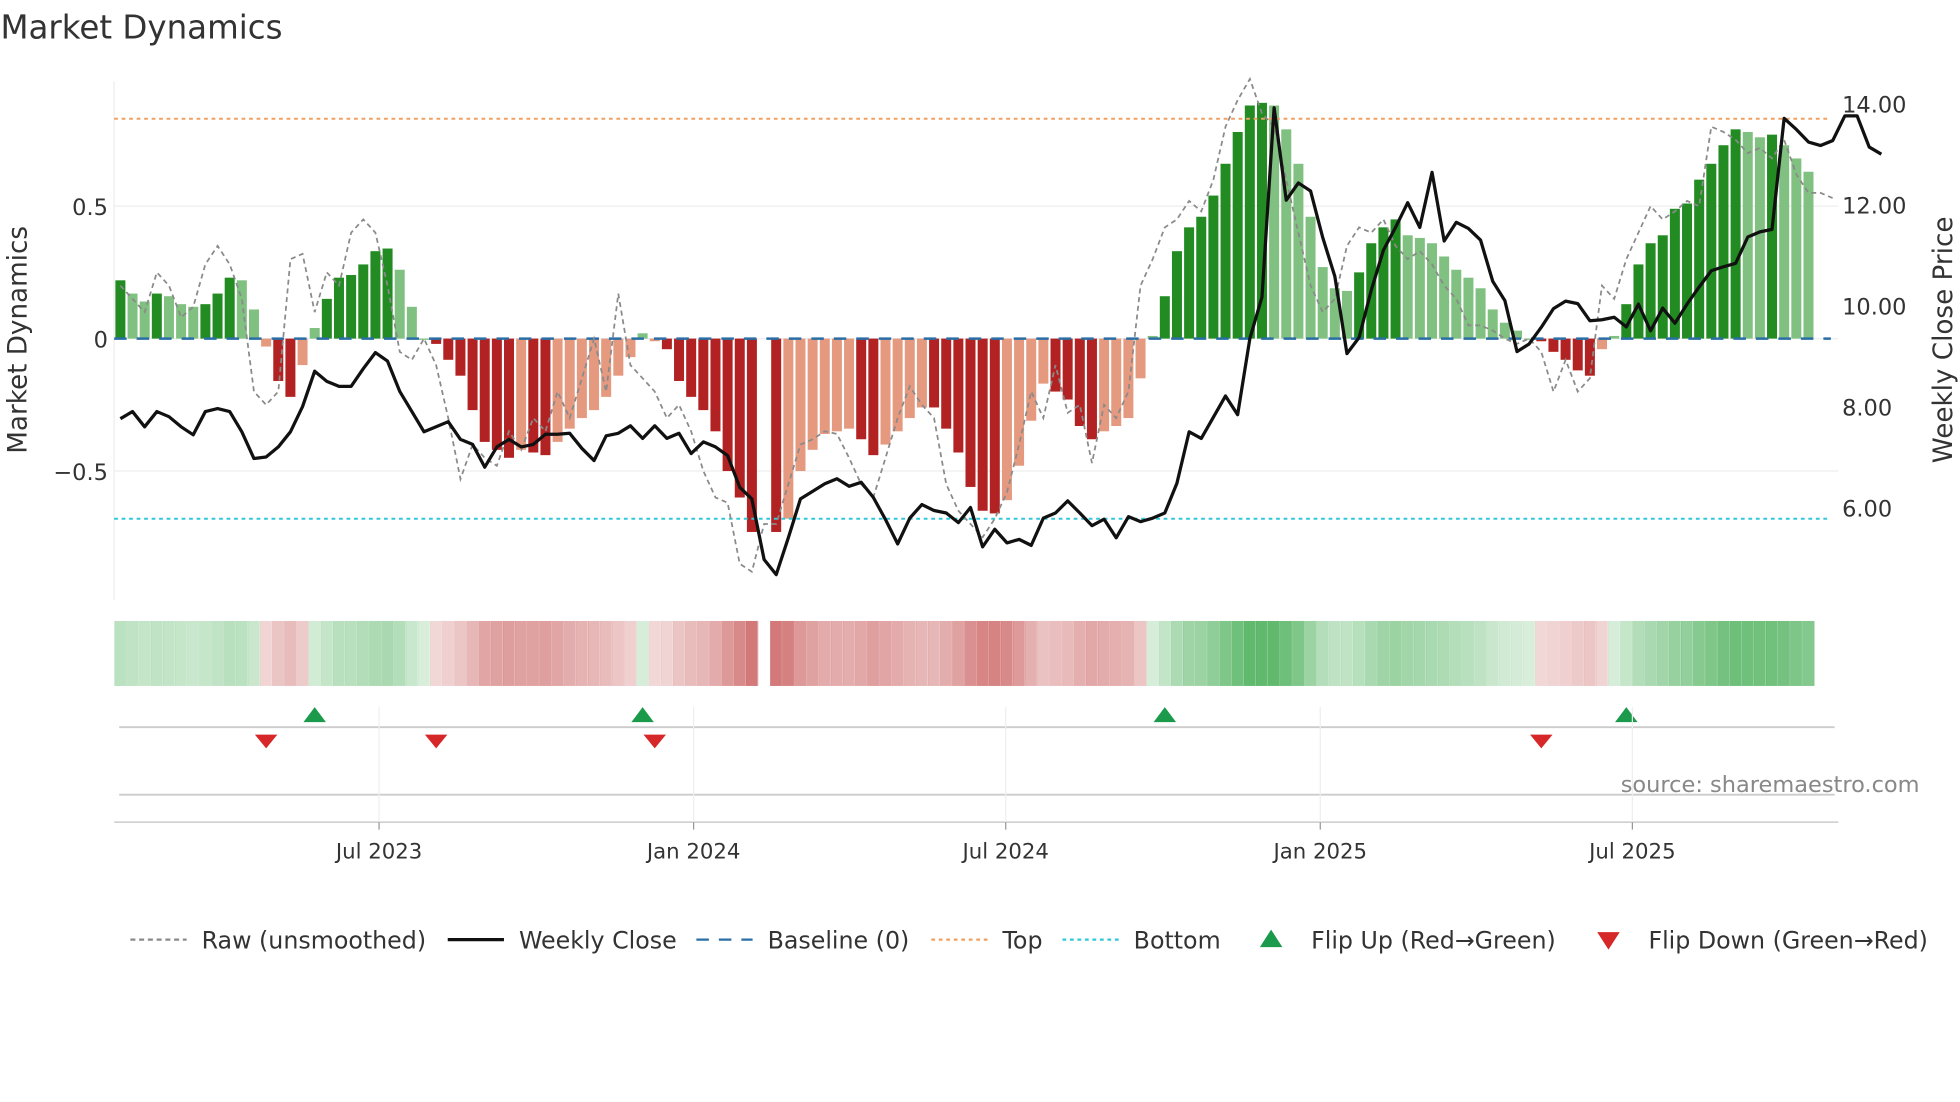 The image size is (1960, 1102). I want to click on flip-down-marker, so click(266, 741).